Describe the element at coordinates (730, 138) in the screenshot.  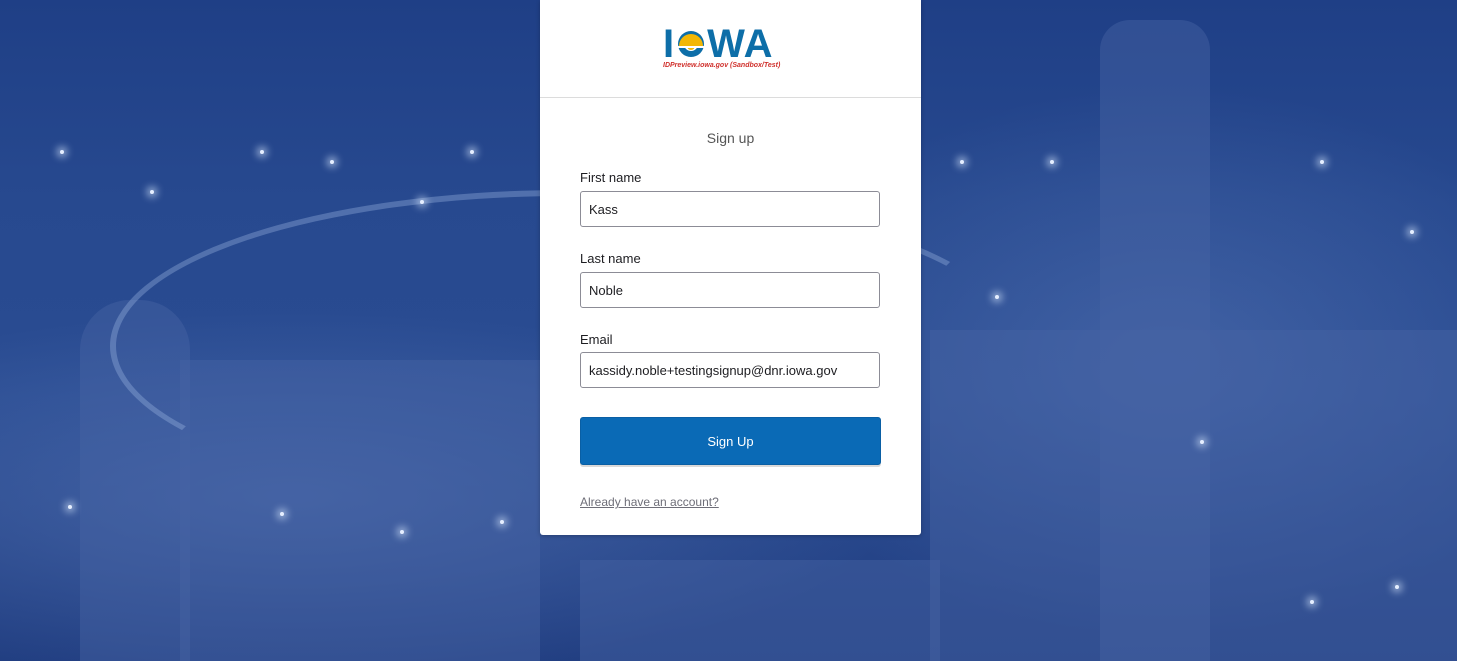
I see `form-title: Sign up` at that location.